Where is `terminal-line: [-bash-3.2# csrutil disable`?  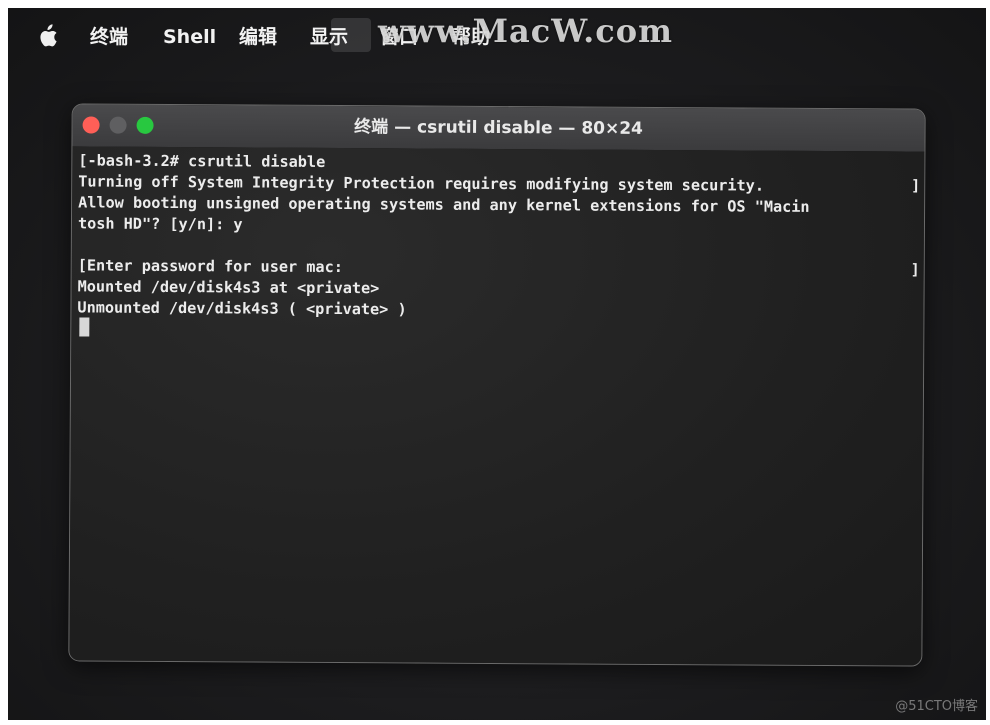
terminal-line: [-bash-3.2# csrutil disable is located at coordinates (202, 161).